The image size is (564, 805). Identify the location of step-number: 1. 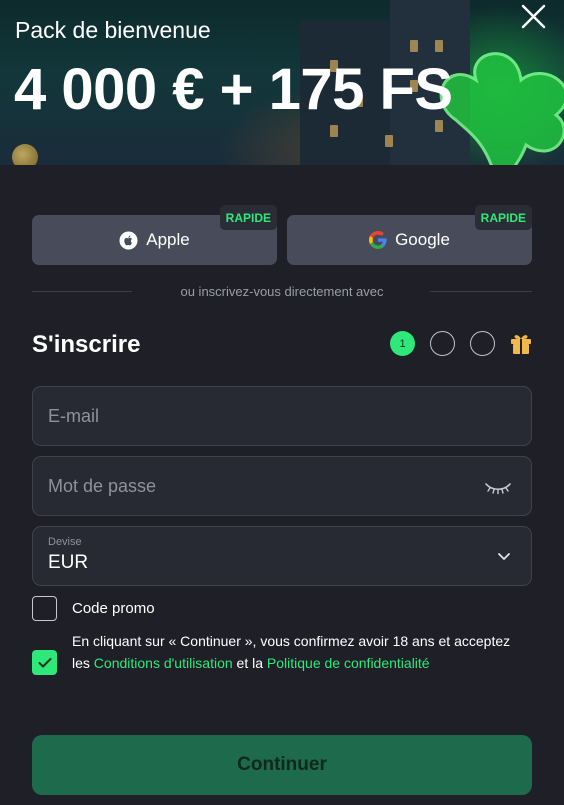
(402, 343).